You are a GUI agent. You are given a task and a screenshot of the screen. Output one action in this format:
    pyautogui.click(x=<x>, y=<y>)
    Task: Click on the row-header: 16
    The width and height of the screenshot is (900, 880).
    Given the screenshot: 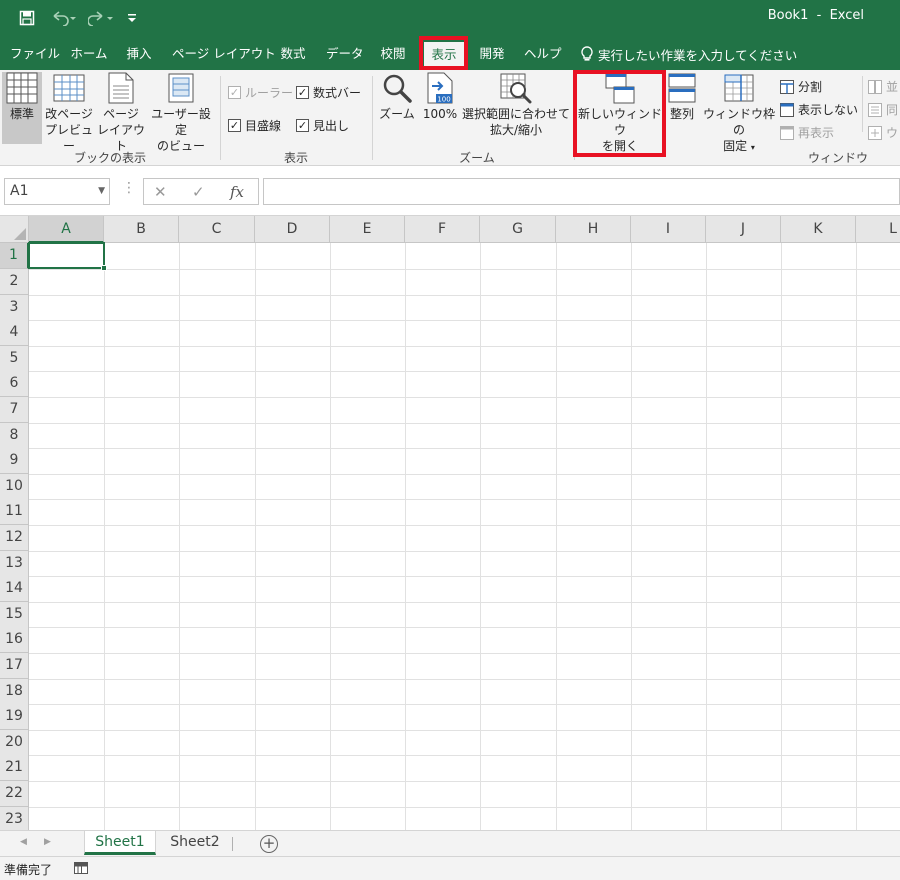 What is the action you would take?
    pyautogui.click(x=14, y=640)
    